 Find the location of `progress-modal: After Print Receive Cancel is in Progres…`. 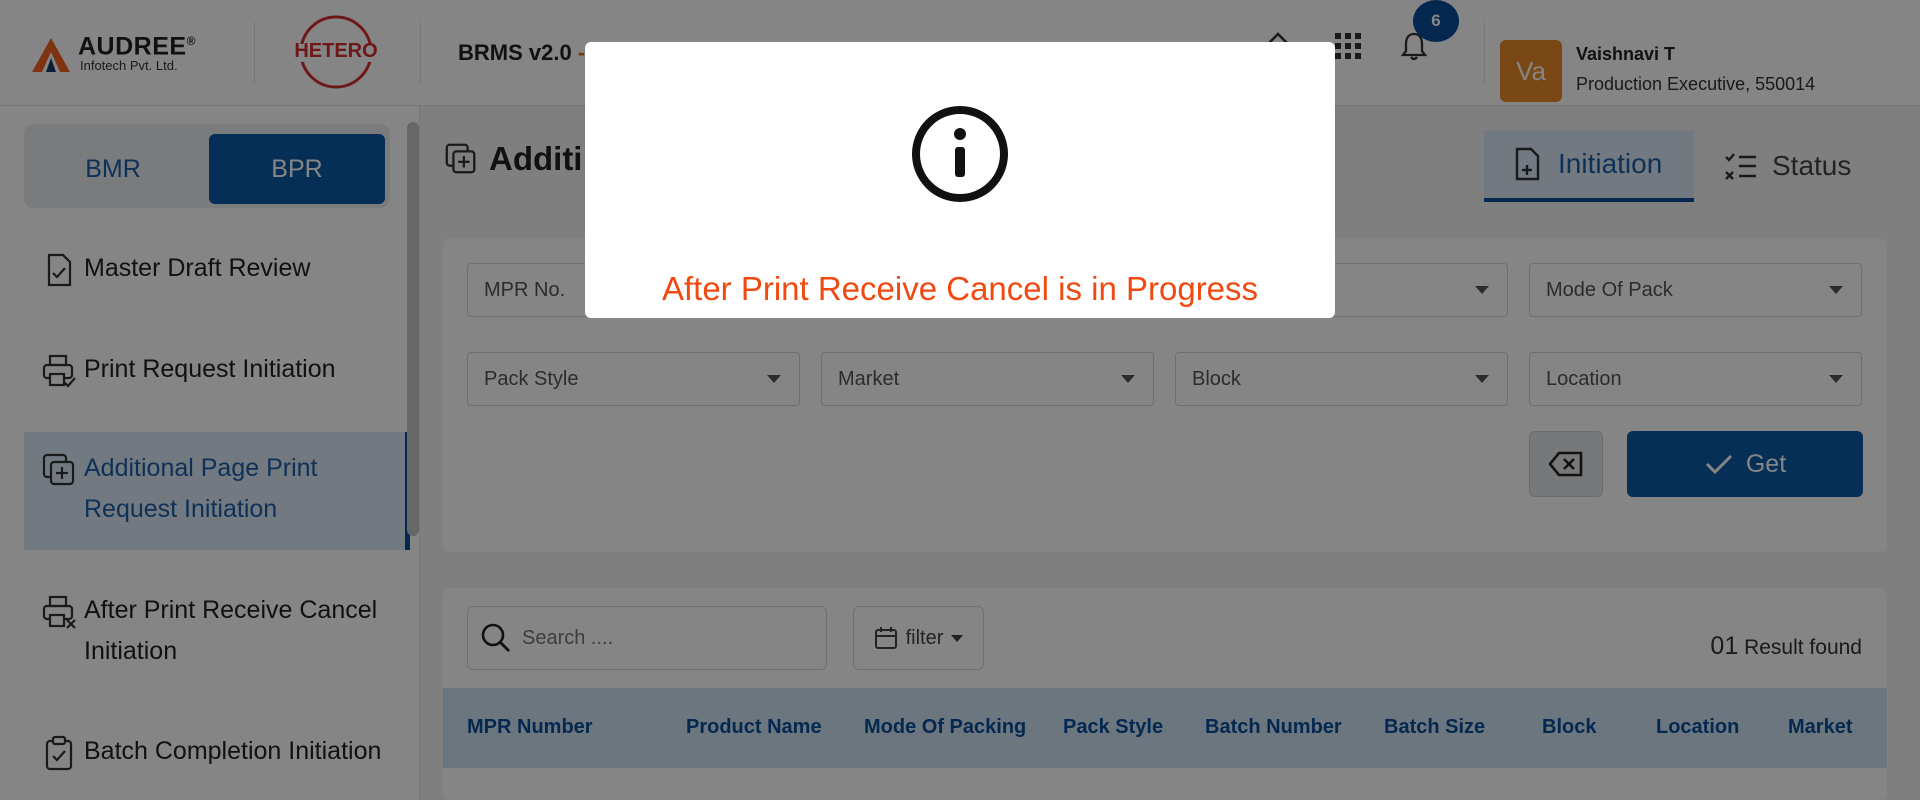

progress-modal: After Print Receive Cancel is in Progres… is located at coordinates (960, 180).